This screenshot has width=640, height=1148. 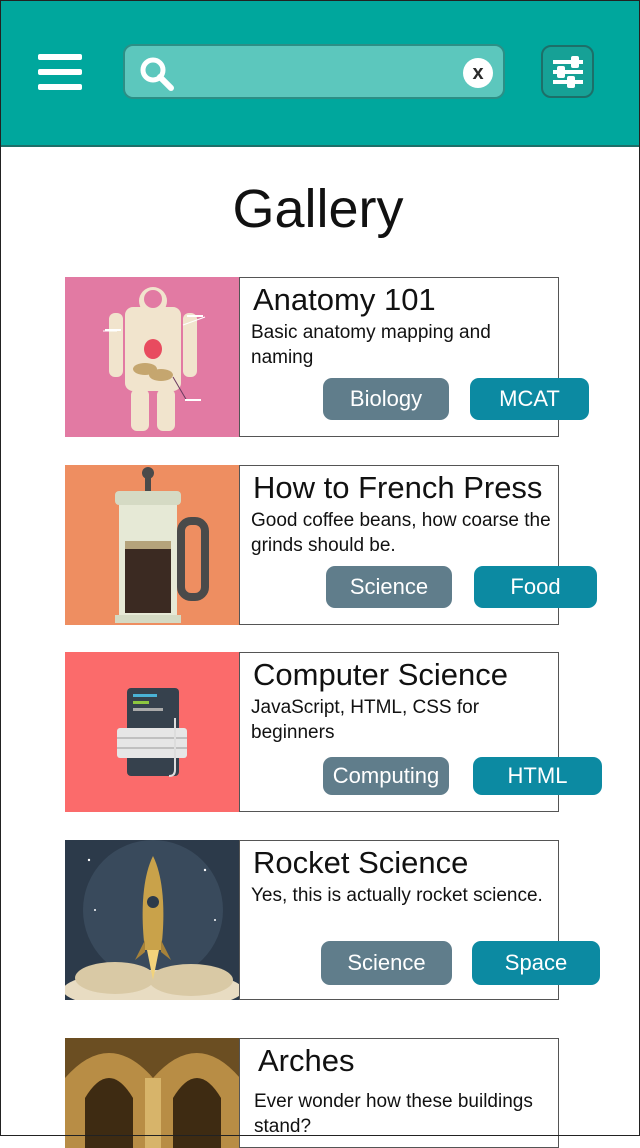 I want to click on filter-settings-button, so click(x=567, y=71).